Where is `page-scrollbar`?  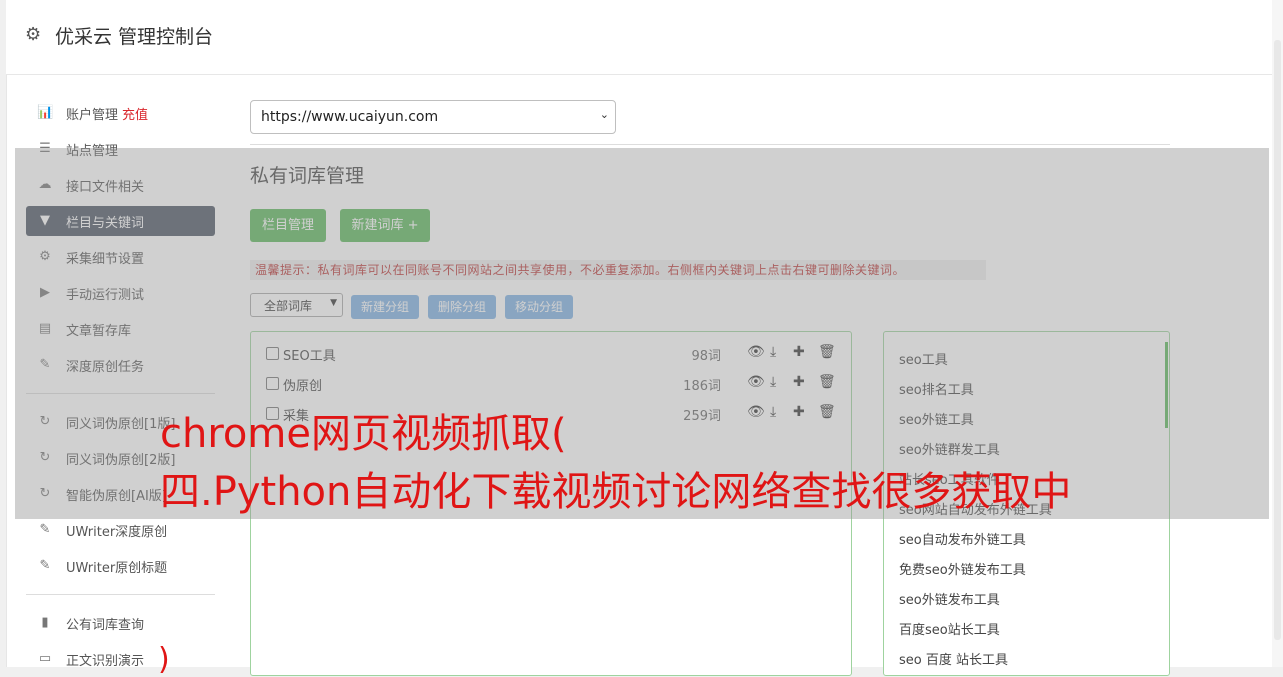 page-scrollbar is located at coordinates (1277, 333).